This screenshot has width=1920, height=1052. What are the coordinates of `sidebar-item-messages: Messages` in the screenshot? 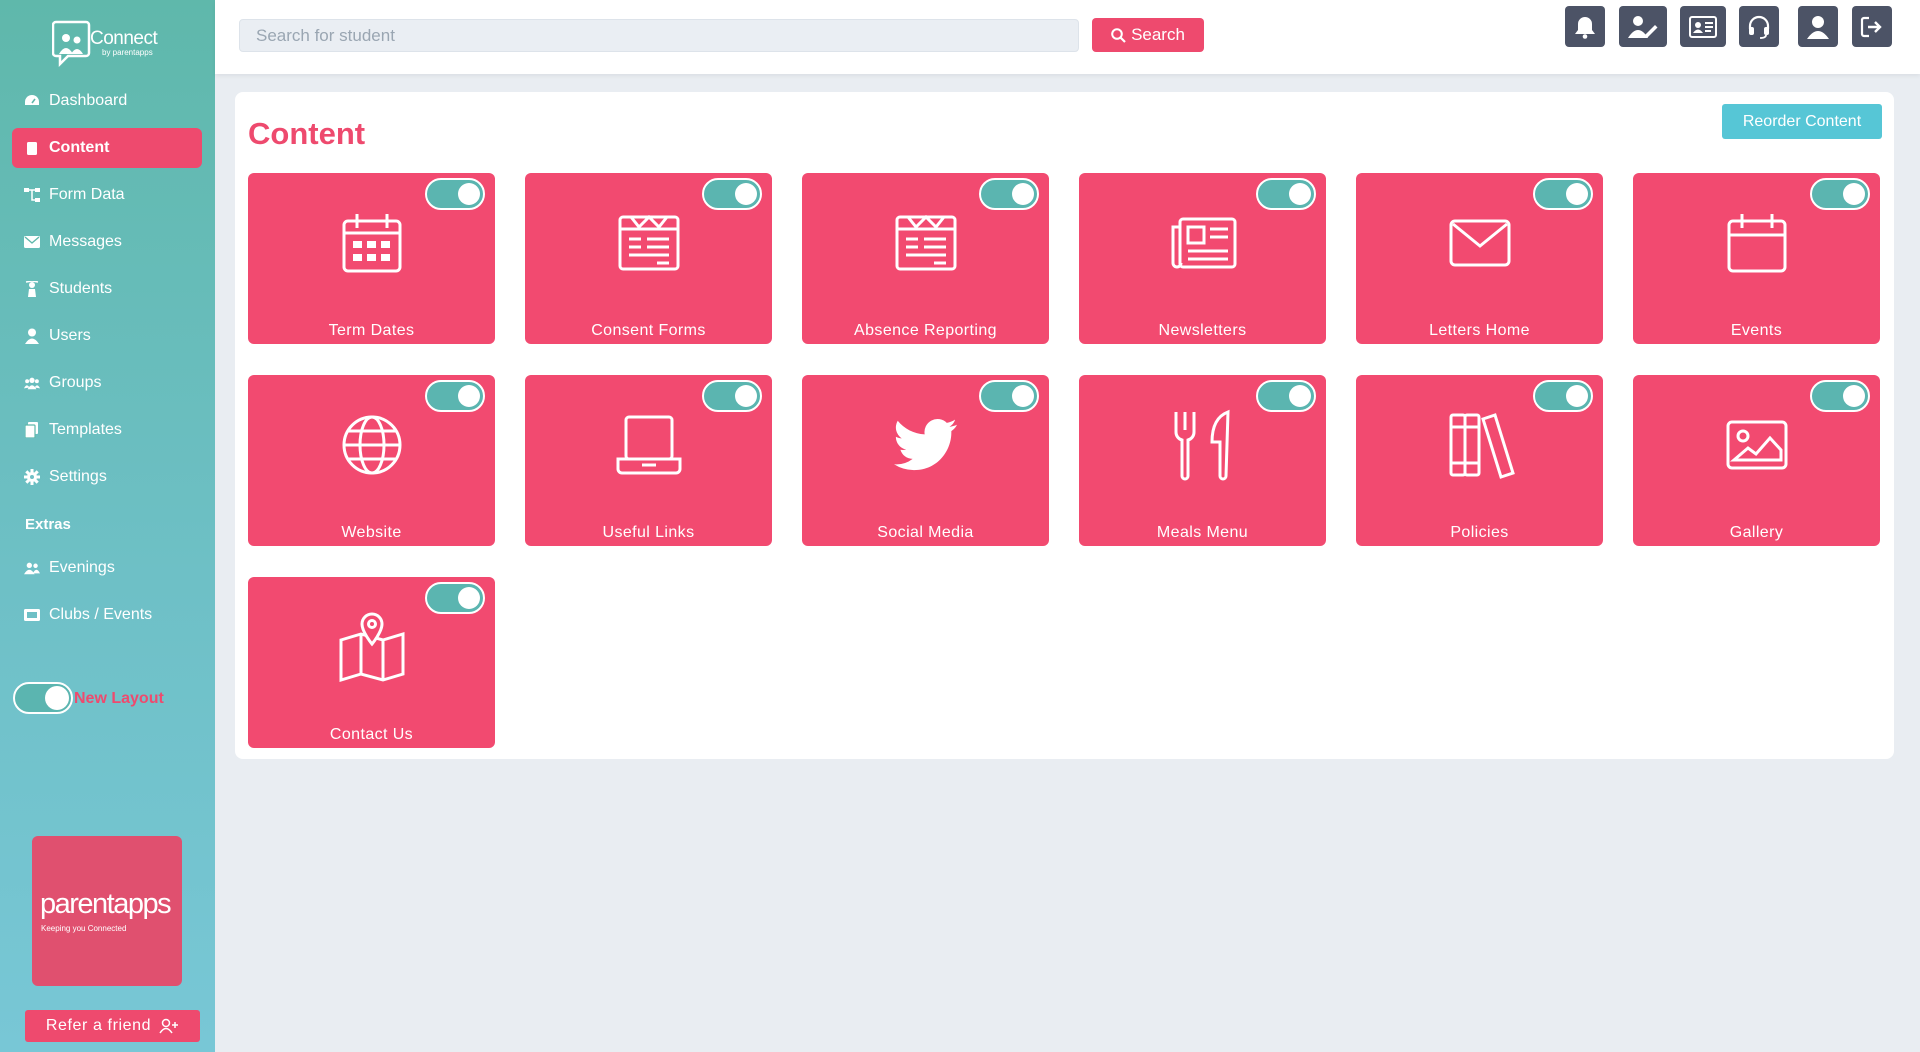 It's located at (107, 242).